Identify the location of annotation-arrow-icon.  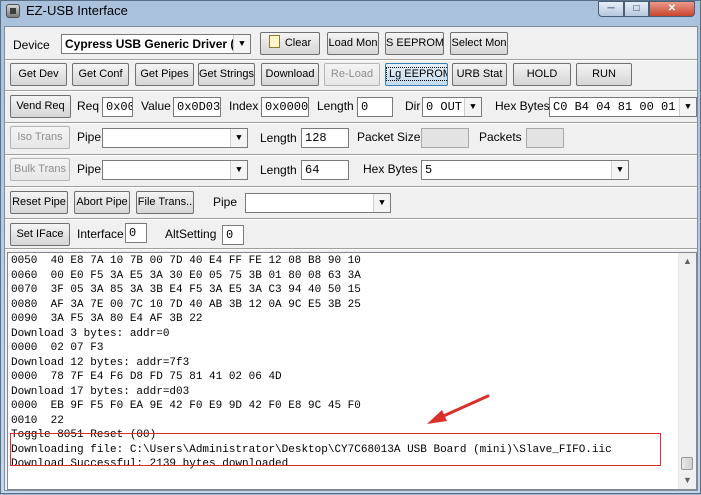
(458, 409).